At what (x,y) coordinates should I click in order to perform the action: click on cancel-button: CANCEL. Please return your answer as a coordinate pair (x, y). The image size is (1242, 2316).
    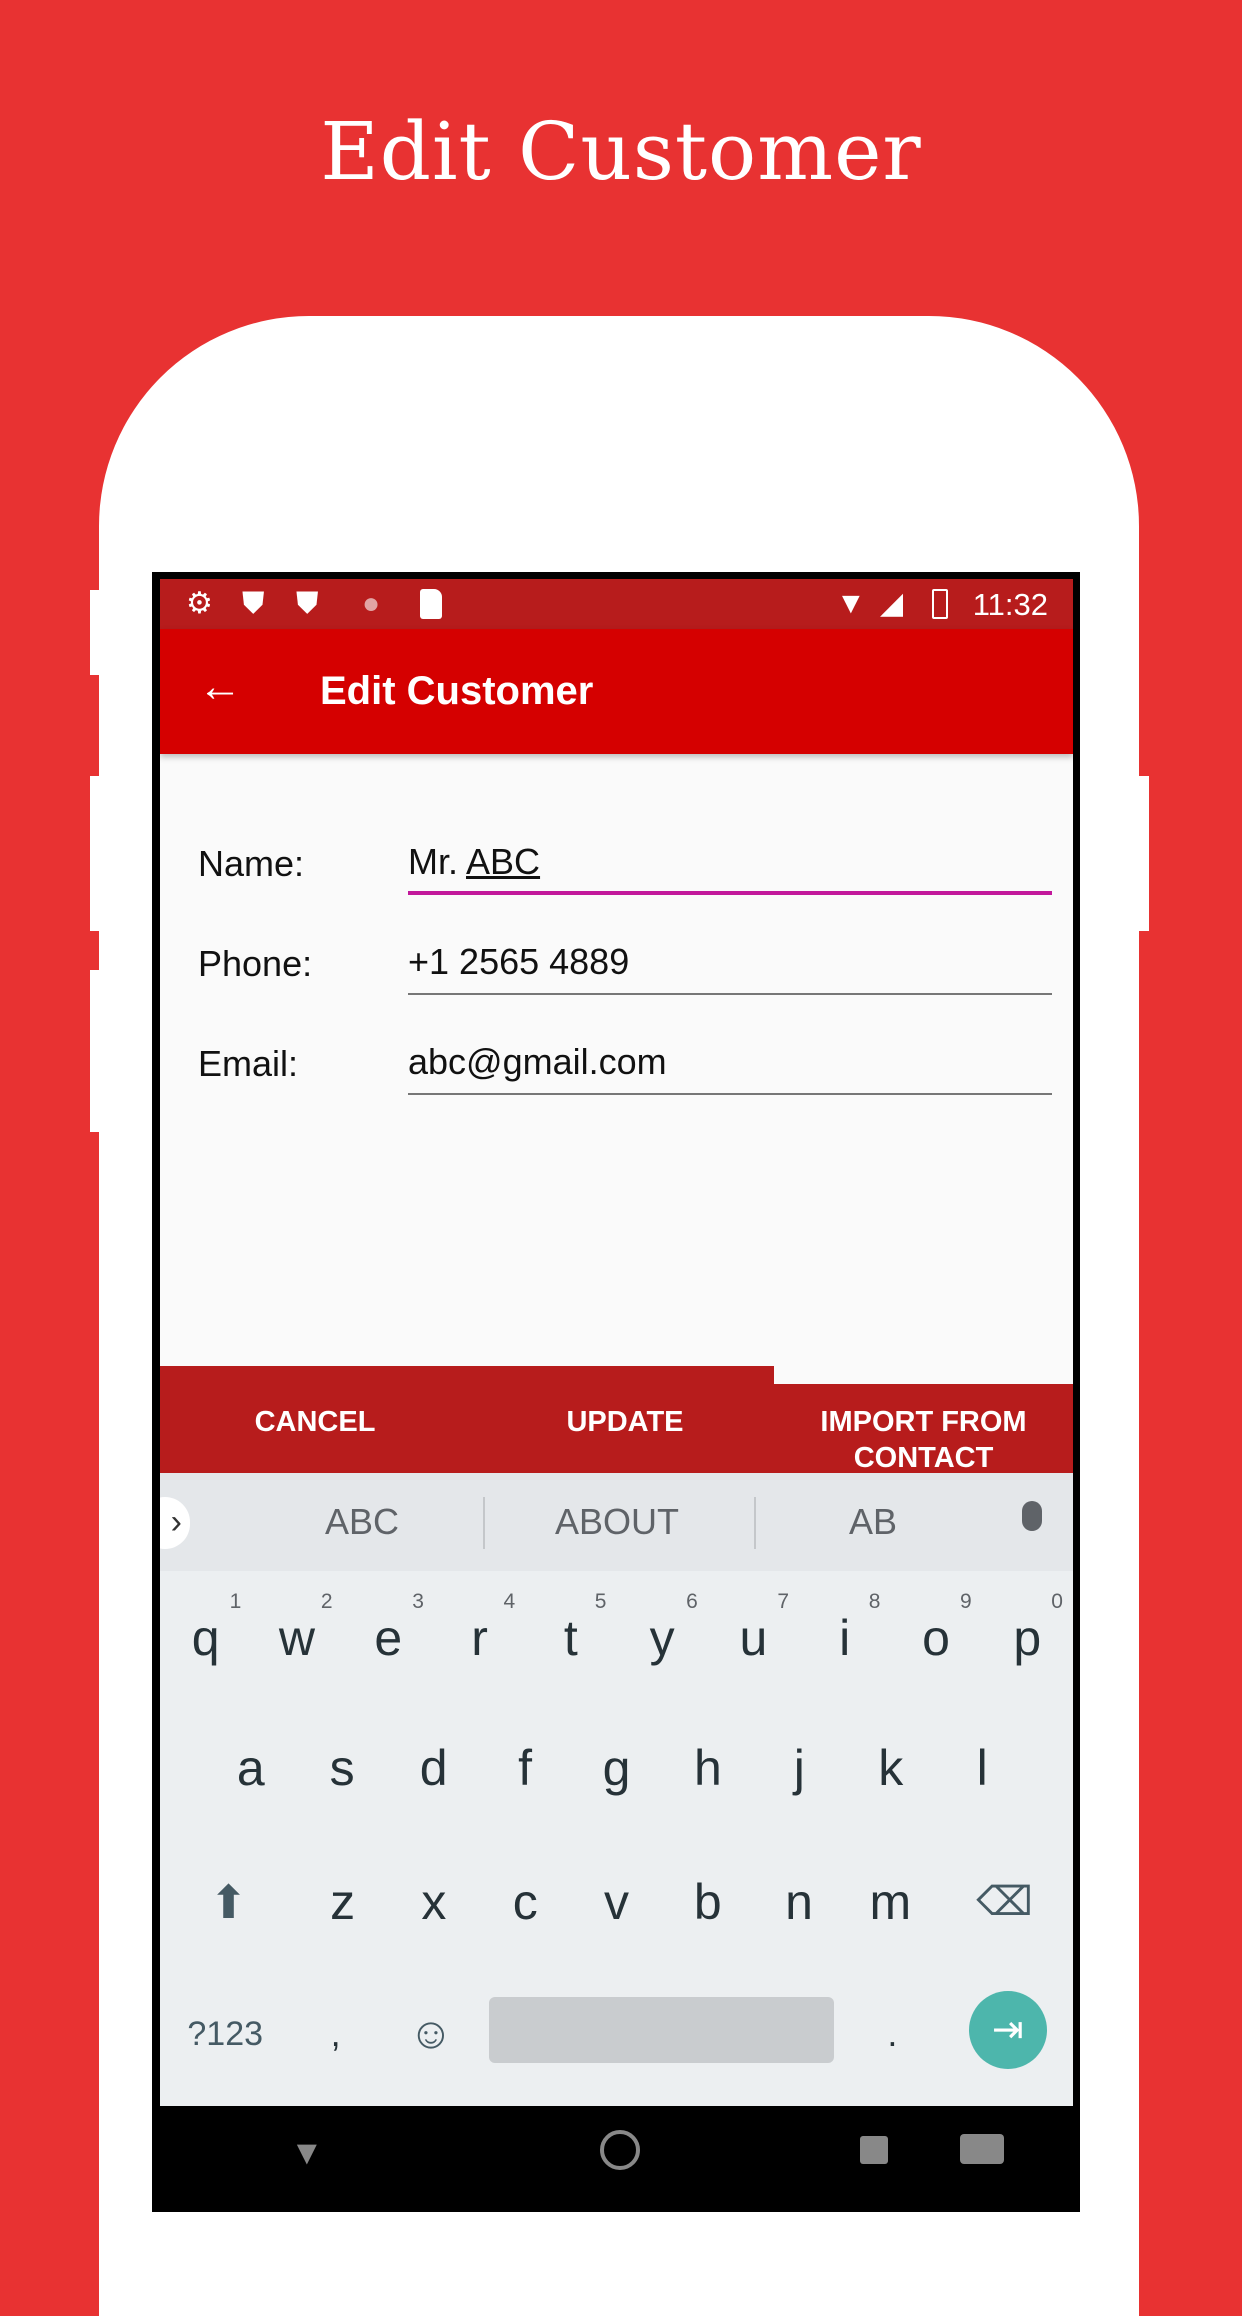
    Looking at the image, I should click on (315, 1422).